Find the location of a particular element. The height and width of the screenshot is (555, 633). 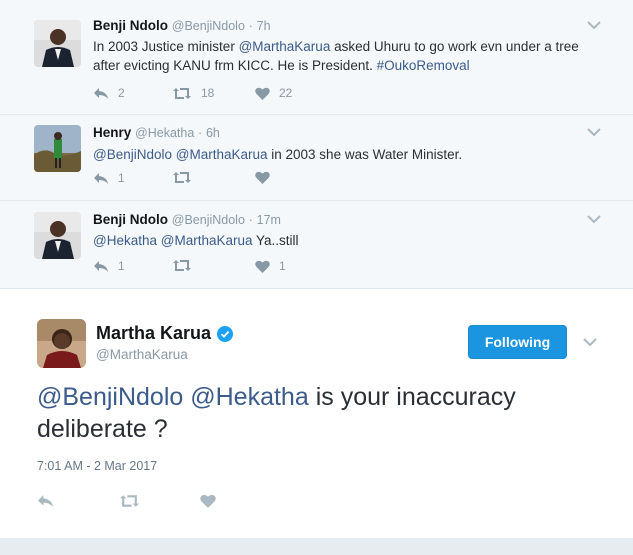

like-button: 1 is located at coordinates (270, 266).